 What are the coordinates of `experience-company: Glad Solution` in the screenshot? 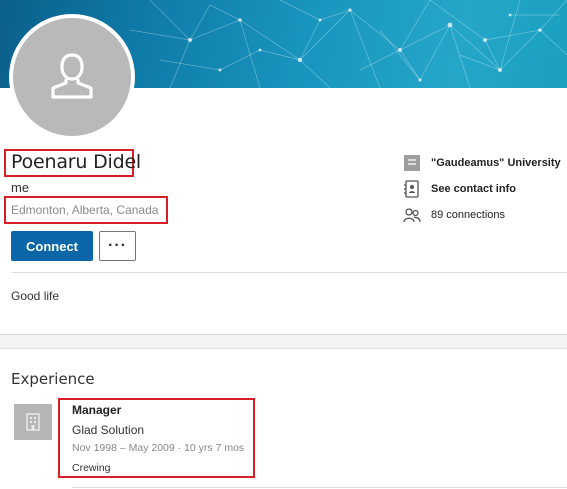 It's located at (108, 430).